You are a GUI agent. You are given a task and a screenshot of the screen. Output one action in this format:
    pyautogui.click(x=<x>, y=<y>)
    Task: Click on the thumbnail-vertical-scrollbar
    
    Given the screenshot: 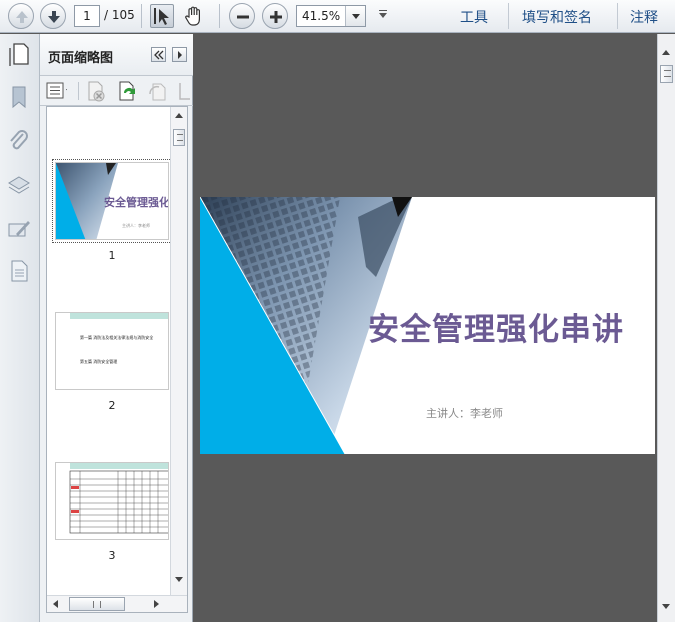 What is the action you would take?
    pyautogui.click(x=178, y=352)
    